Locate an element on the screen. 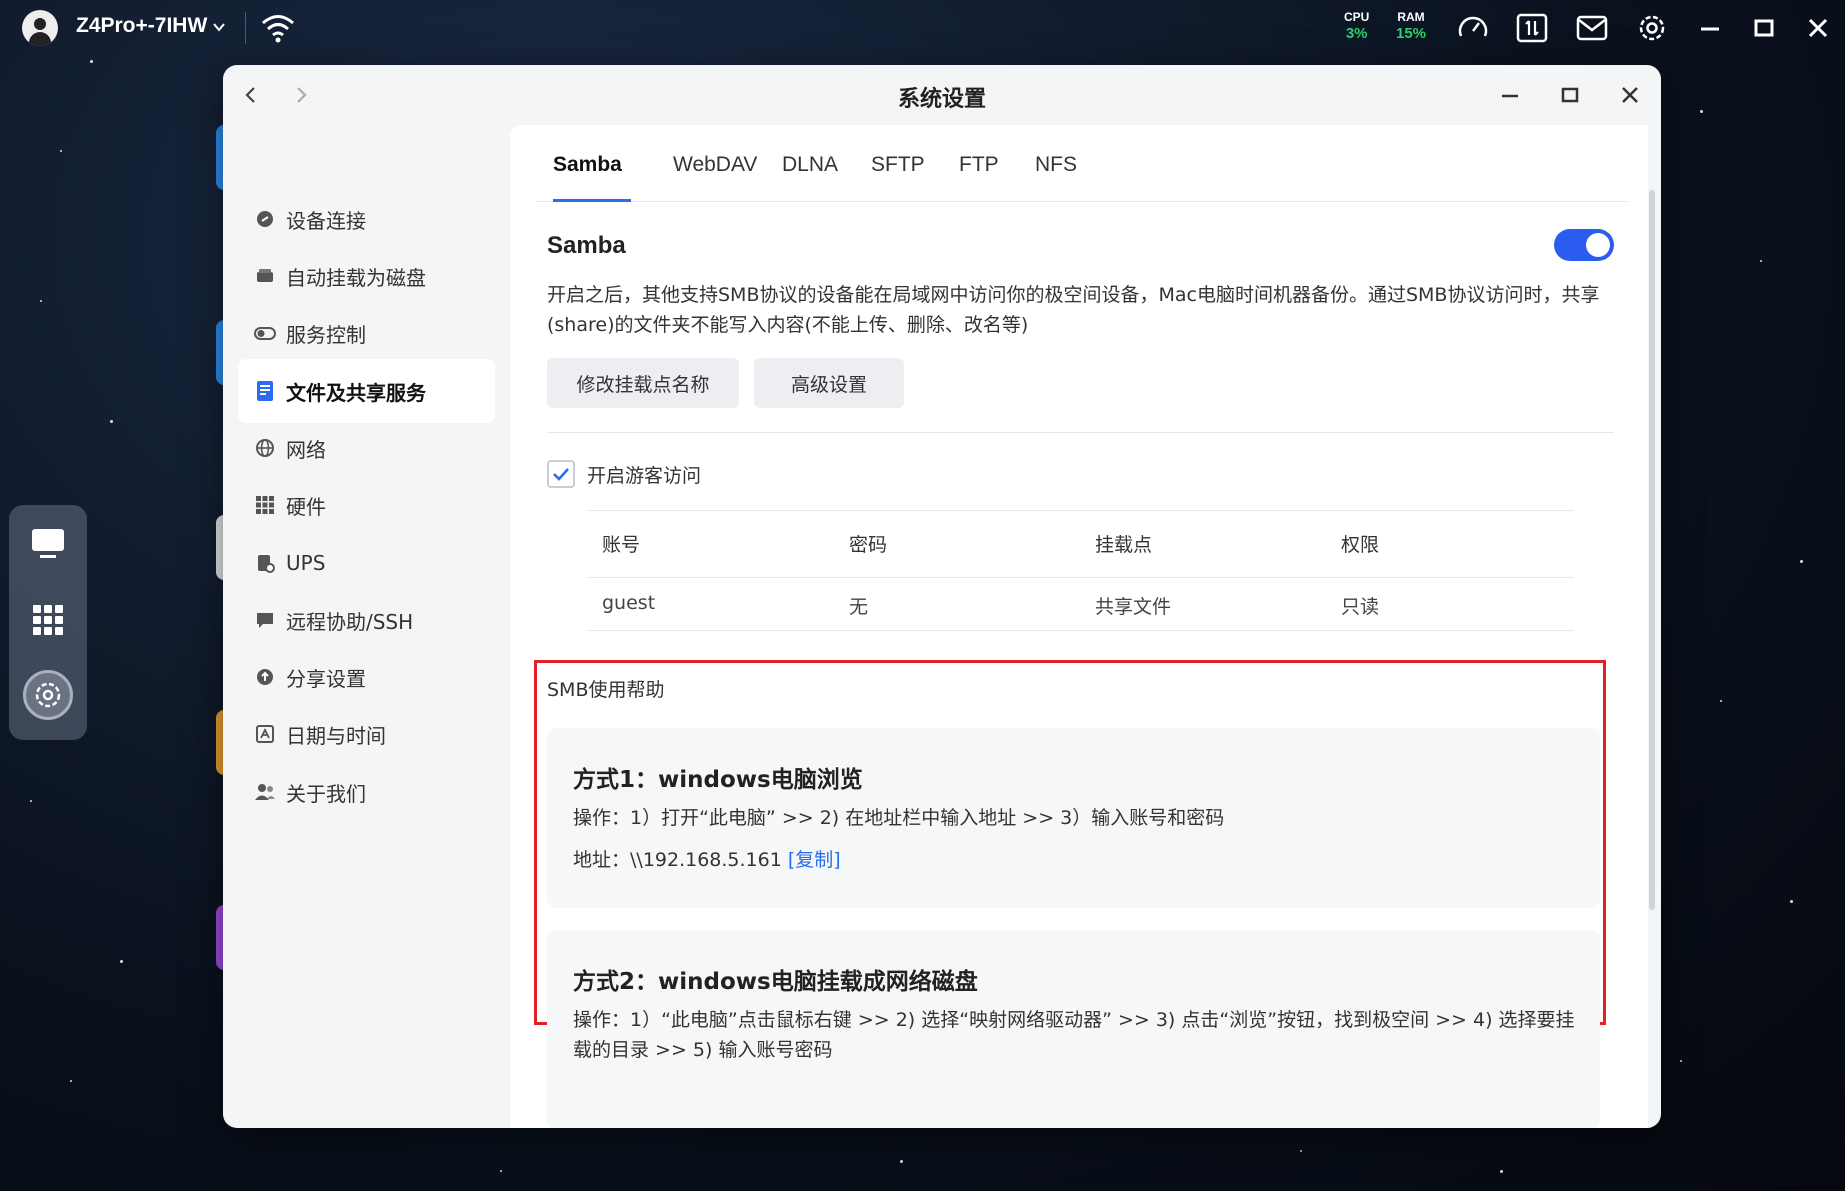 The height and width of the screenshot is (1191, 1845). sidebar-item-date-time: 日期与时间 is located at coordinates (366, 734).